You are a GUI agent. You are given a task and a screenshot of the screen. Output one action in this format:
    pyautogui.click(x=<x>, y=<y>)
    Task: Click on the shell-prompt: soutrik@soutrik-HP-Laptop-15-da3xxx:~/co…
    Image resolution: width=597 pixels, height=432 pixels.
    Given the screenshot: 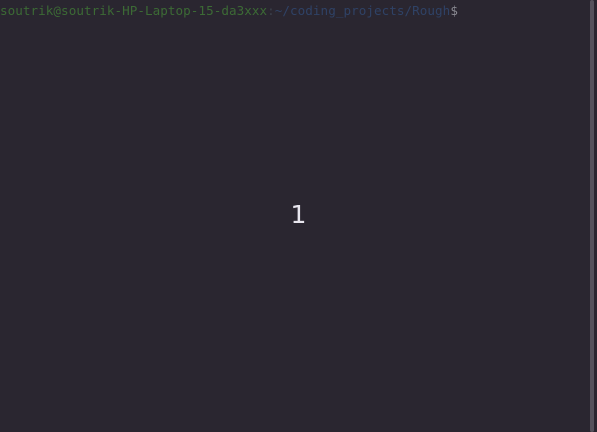 What is the action you would take?
    pyautogui.click(x=229, y=10)
    